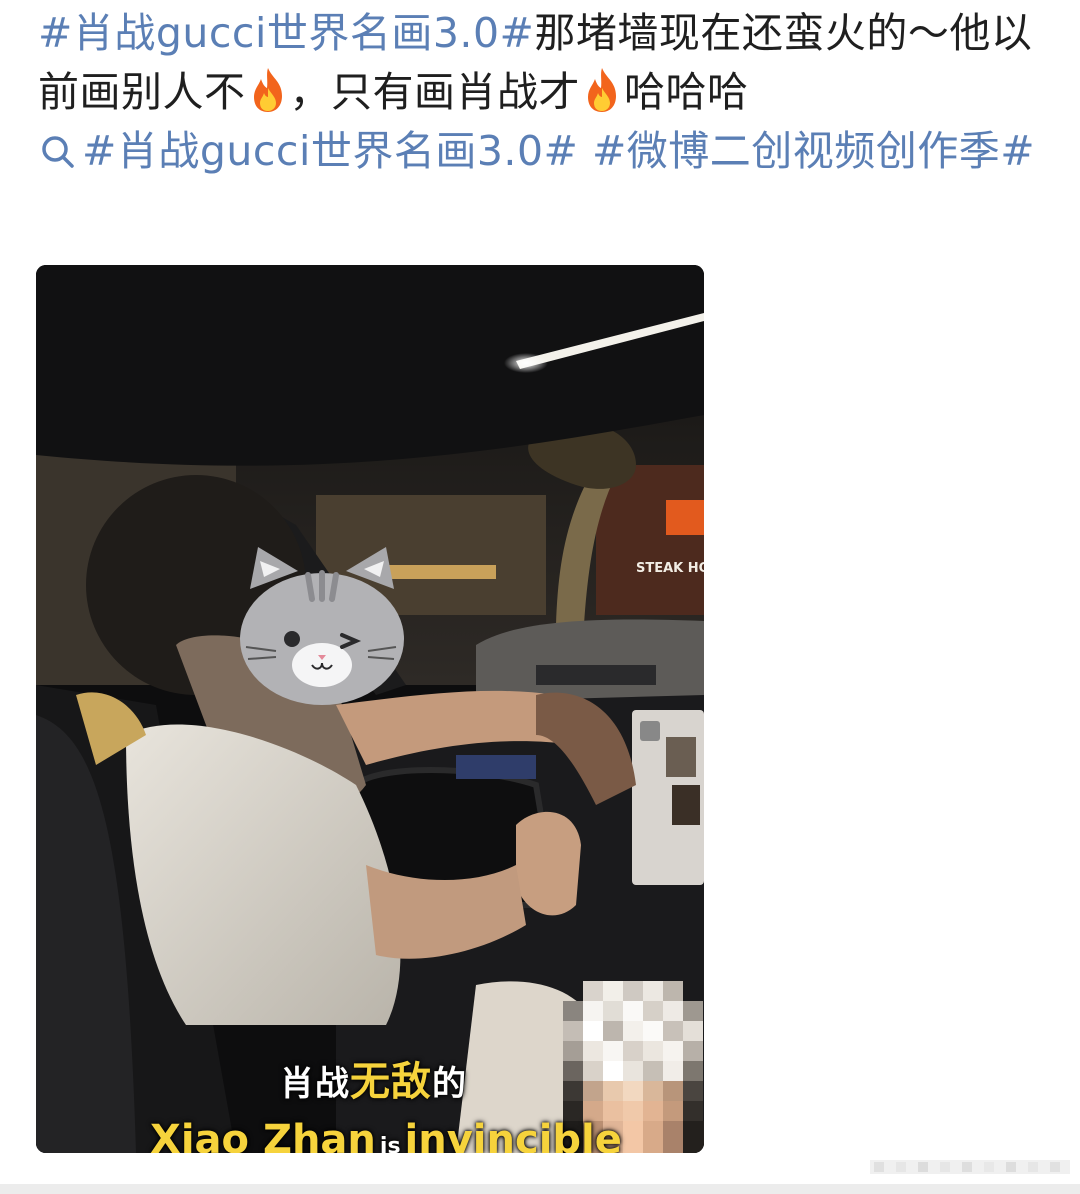  What do you see at coordinates (813, 151) in the screenshot?
I see `topic-link: #微博二创视频创作季#` at bounding box center [813, 151].